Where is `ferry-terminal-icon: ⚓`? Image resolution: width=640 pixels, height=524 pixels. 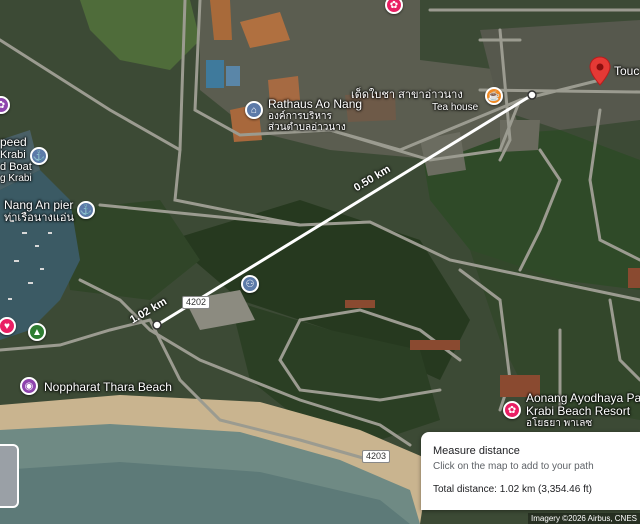 ferry-terminal-icon: ⚓ is located at coordinates (39, 156).